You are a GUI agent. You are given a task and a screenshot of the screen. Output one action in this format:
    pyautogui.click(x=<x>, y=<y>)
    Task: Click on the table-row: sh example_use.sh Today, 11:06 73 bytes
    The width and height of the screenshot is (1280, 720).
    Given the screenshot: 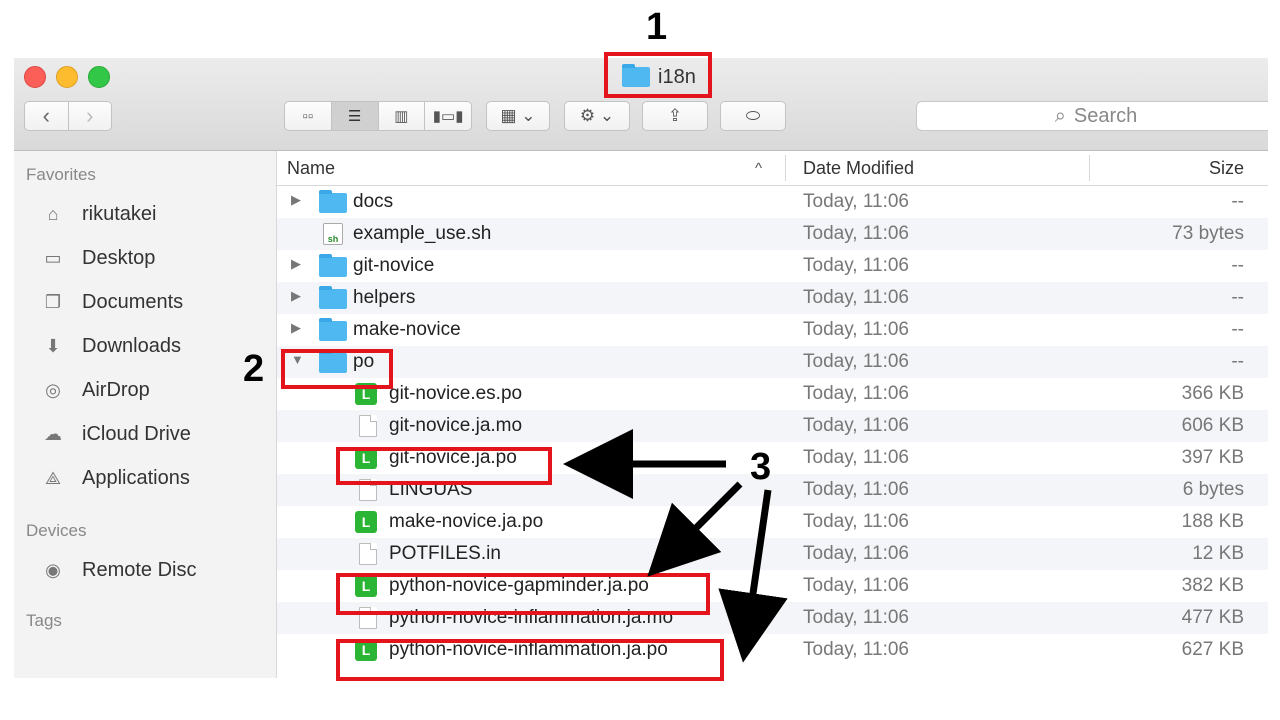 What is the action you would take?
    pyautogui.click(x=772, y=234)
    